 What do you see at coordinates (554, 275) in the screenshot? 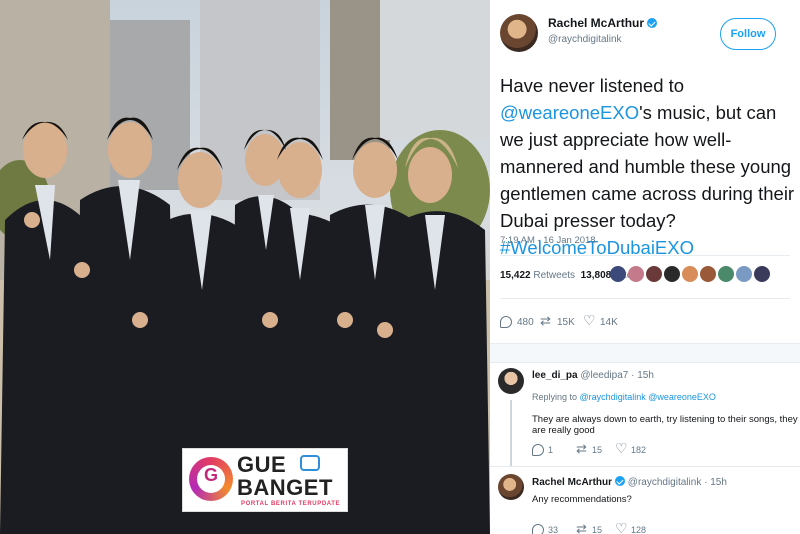
I see `retweets-label: Retweets` at bounding box center [554, 275].